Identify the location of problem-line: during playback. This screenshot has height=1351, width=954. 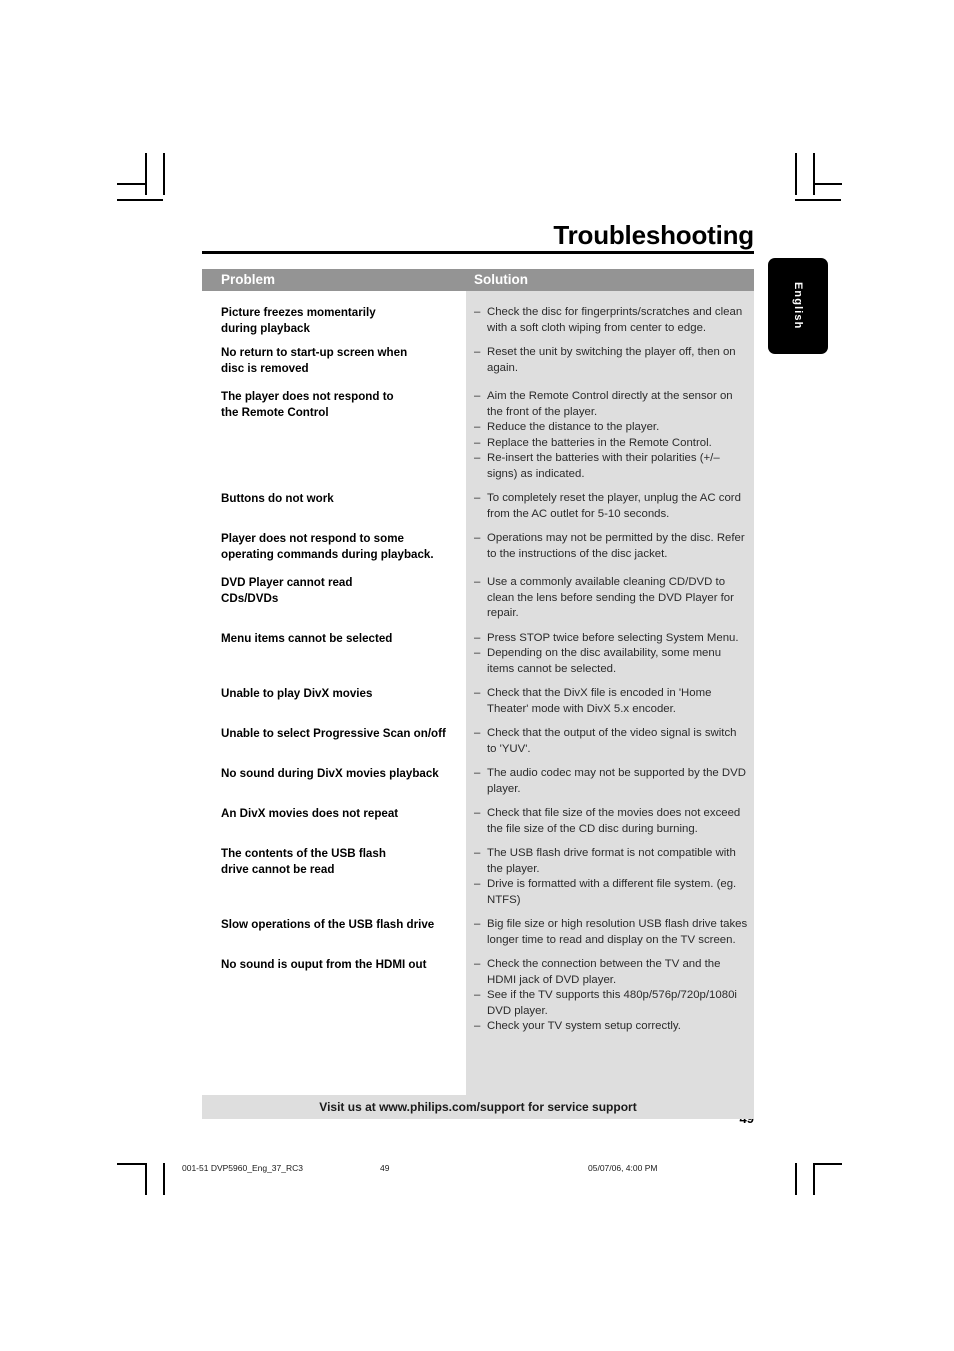
(265, 328).